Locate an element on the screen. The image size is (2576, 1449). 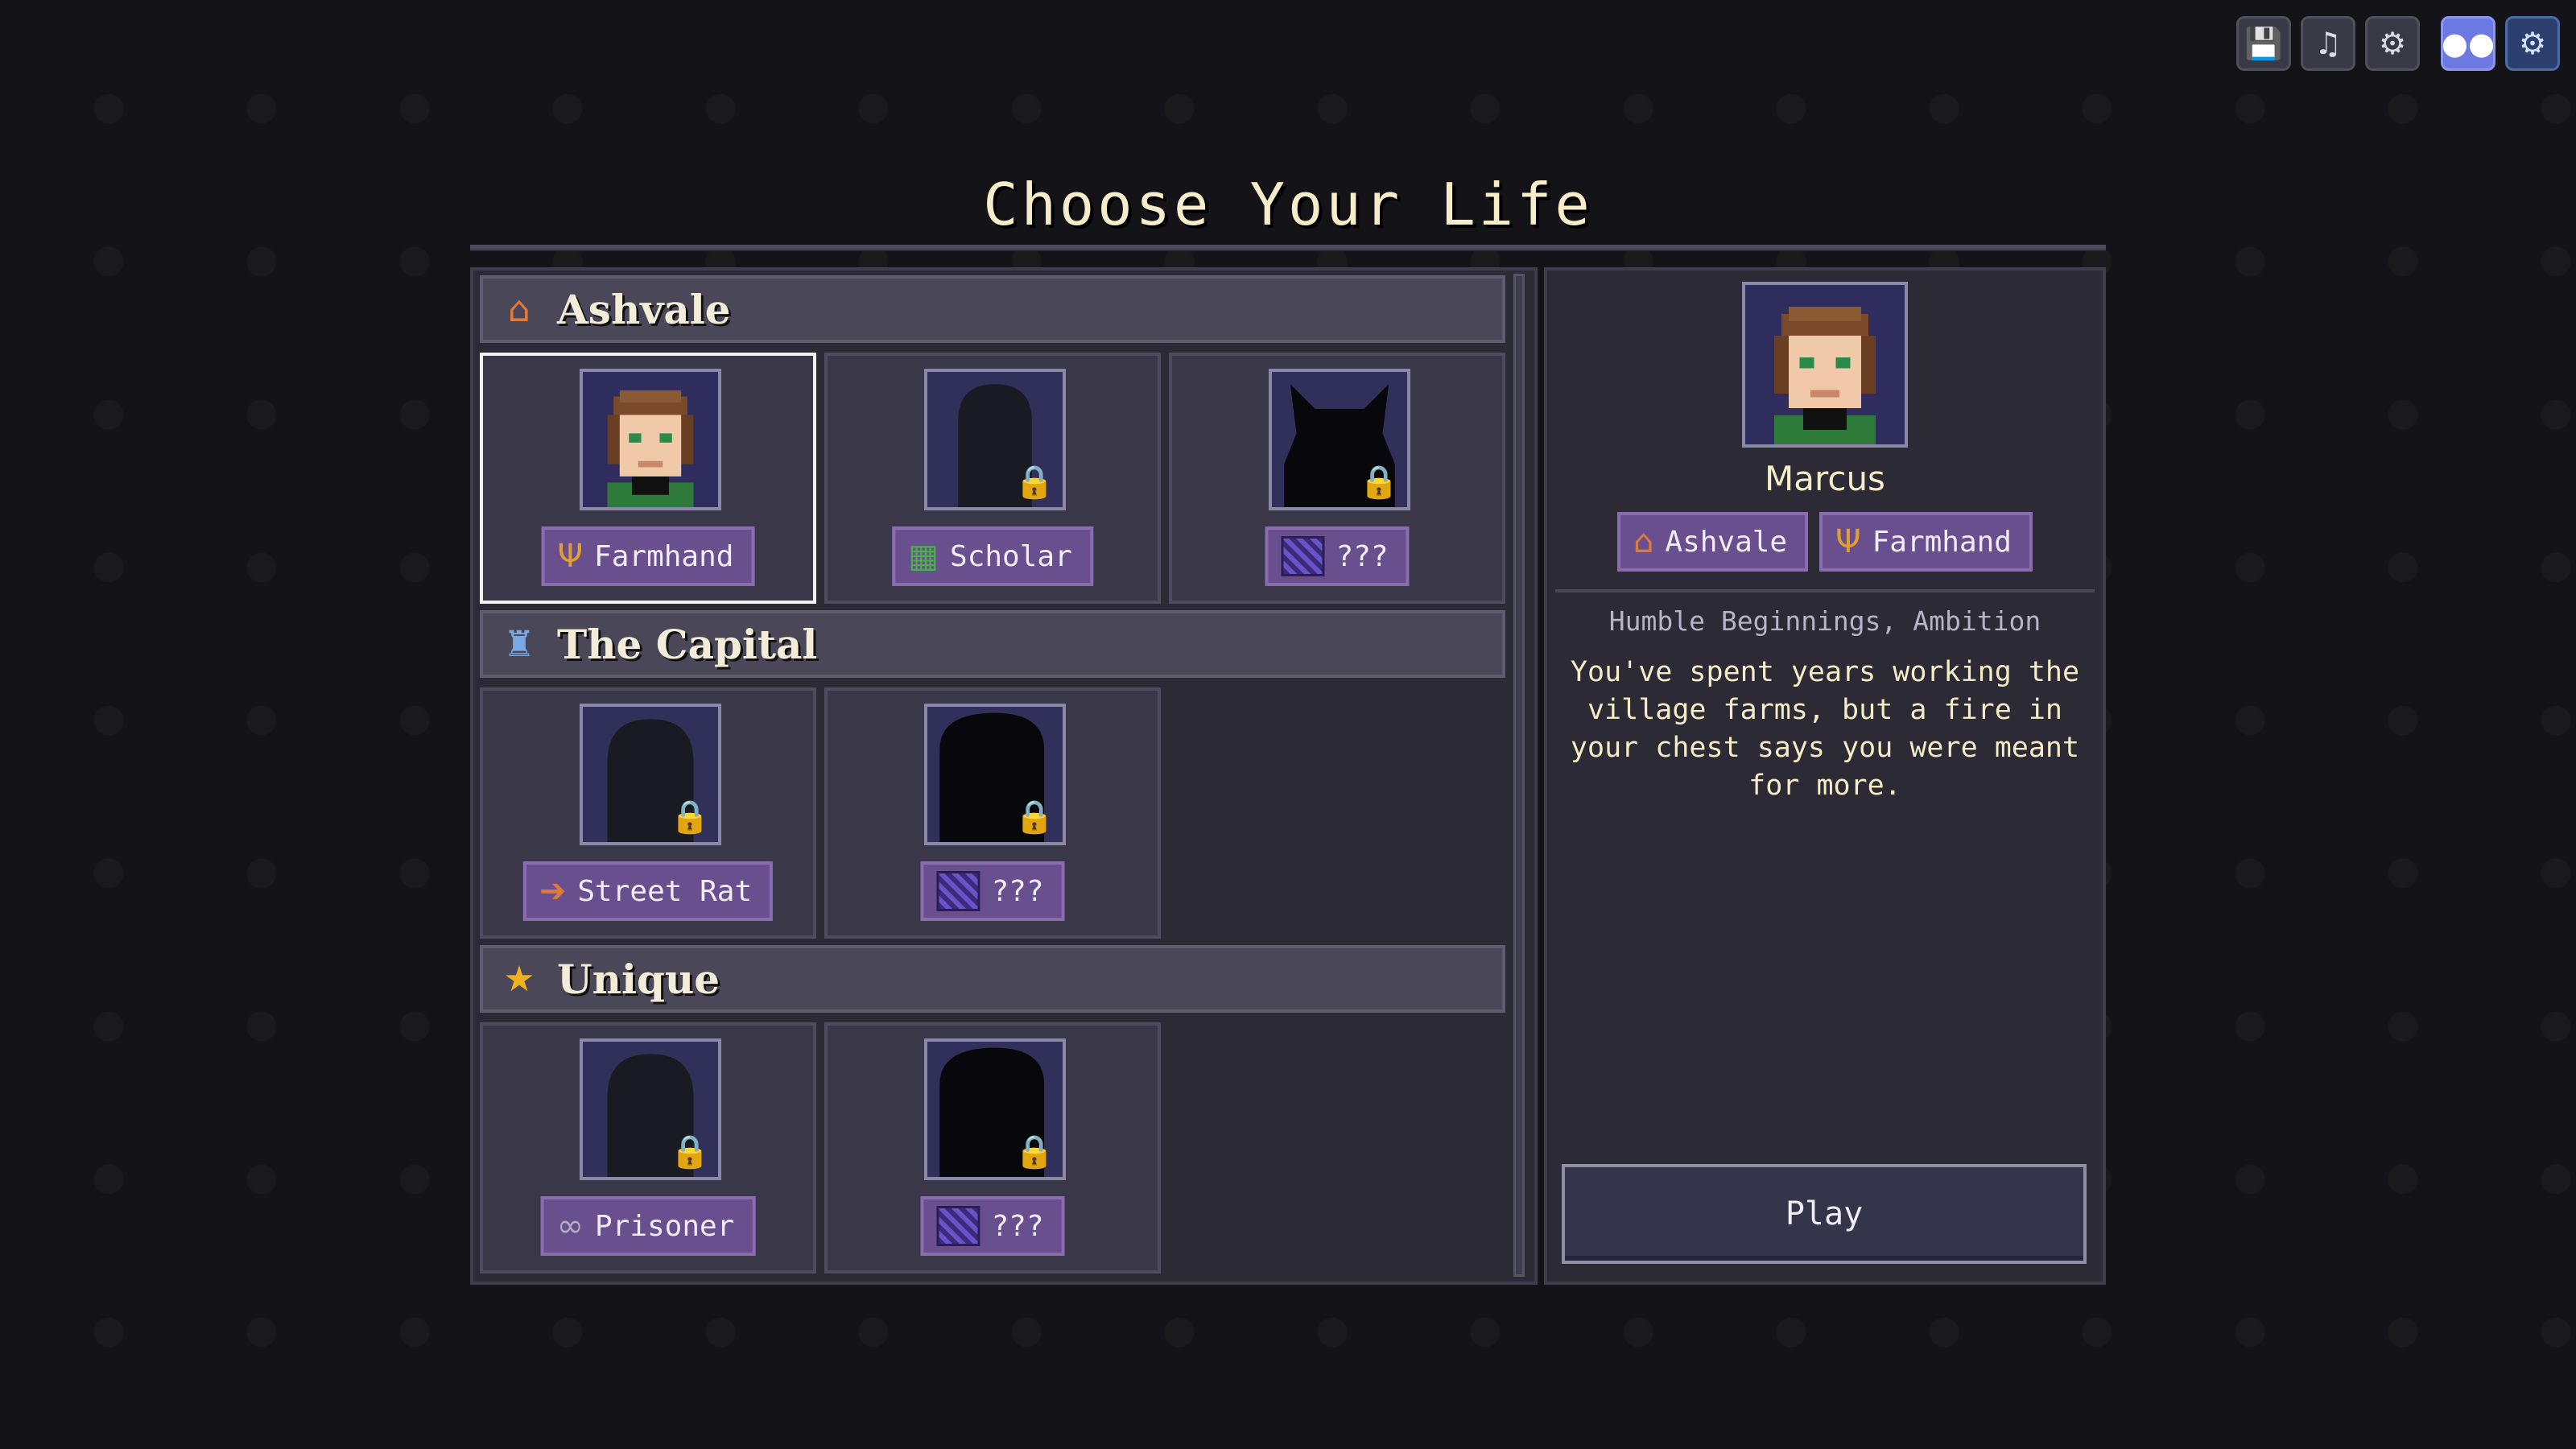
life-tag-farmhand: Ψ Farmhand is located at coordinates (648, 556).